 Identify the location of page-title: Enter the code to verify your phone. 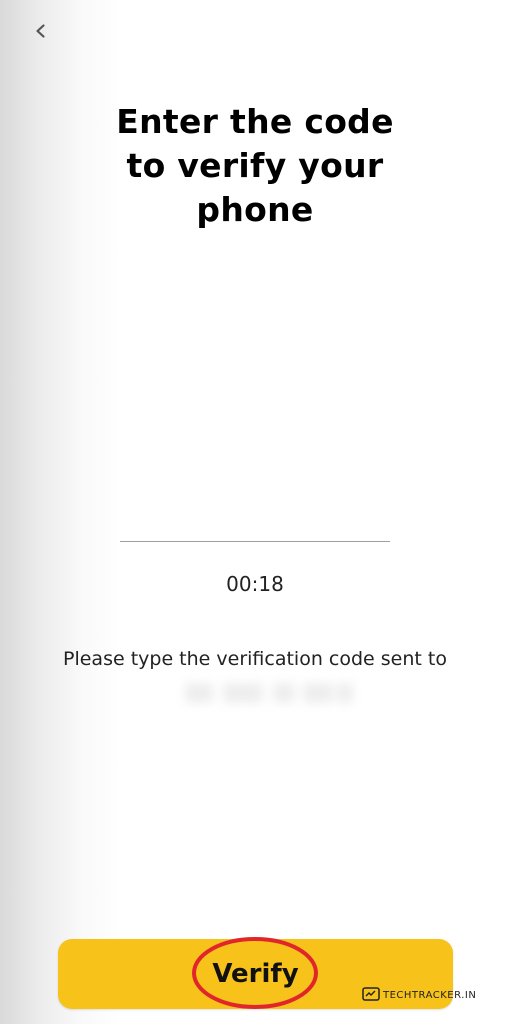
(255, 166).